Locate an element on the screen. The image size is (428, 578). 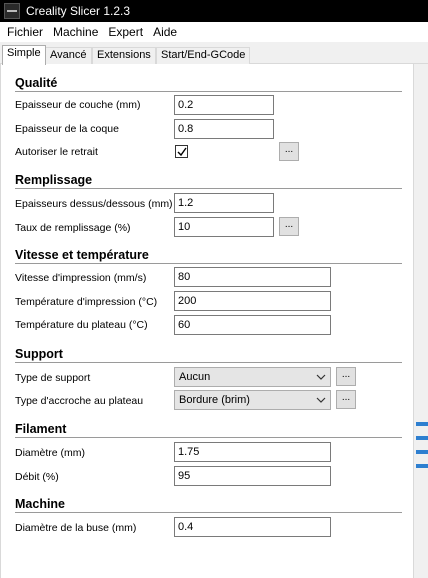
support-type-dropdown: Aucun is located at coordinates (252, 377).